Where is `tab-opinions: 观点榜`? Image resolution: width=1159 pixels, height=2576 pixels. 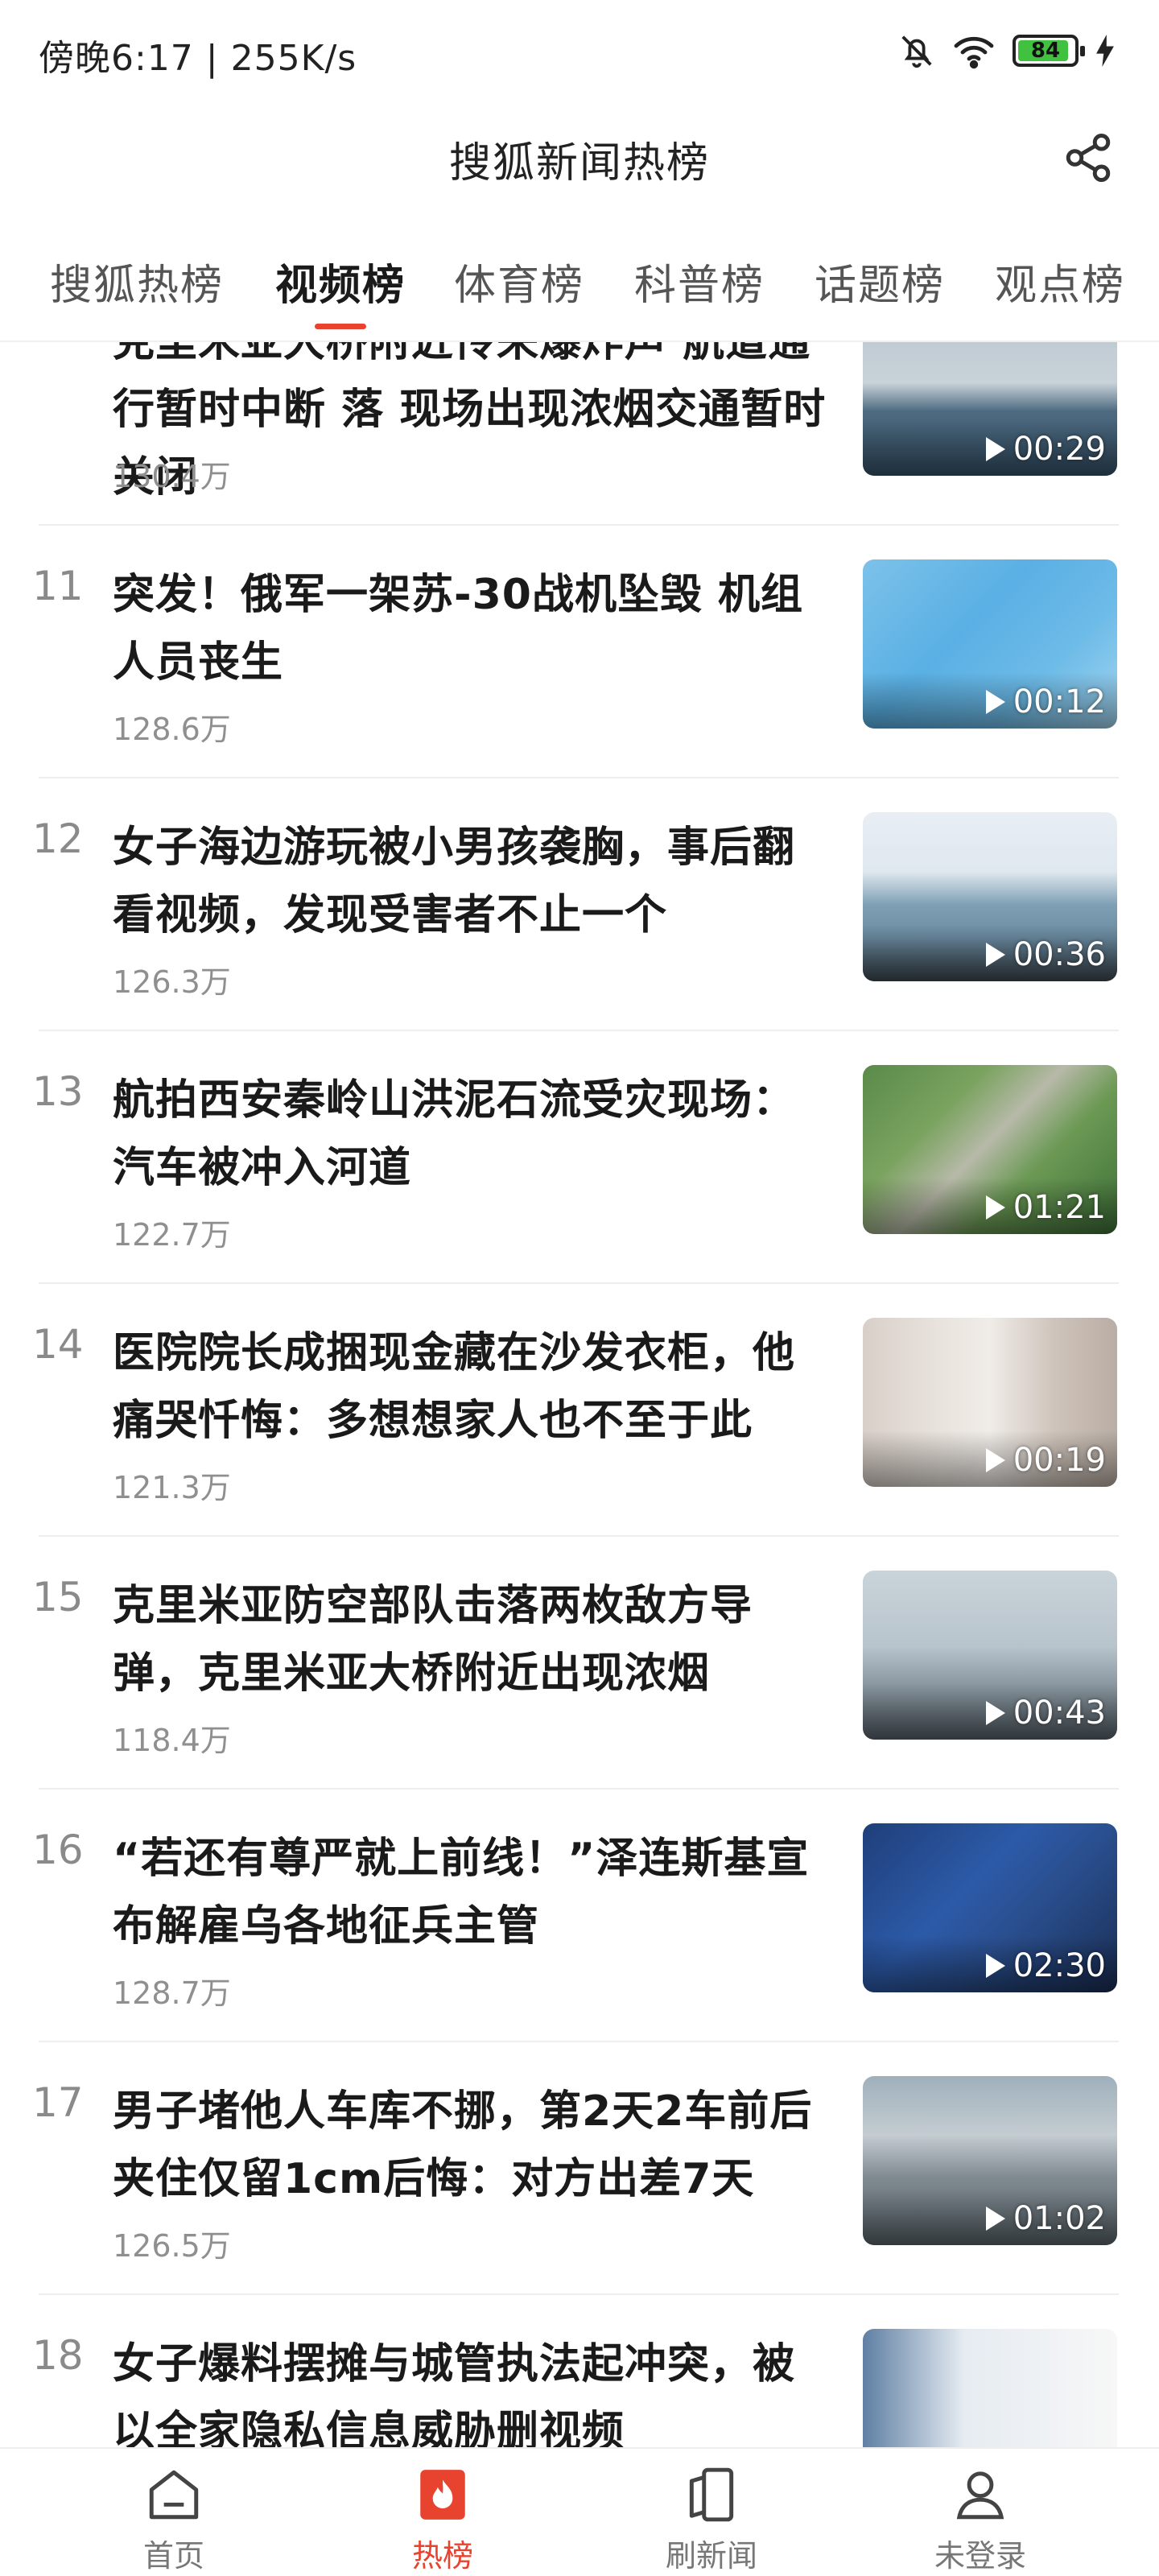
tab-opinions: 观点榜 is located at coordinates (1060, 281).